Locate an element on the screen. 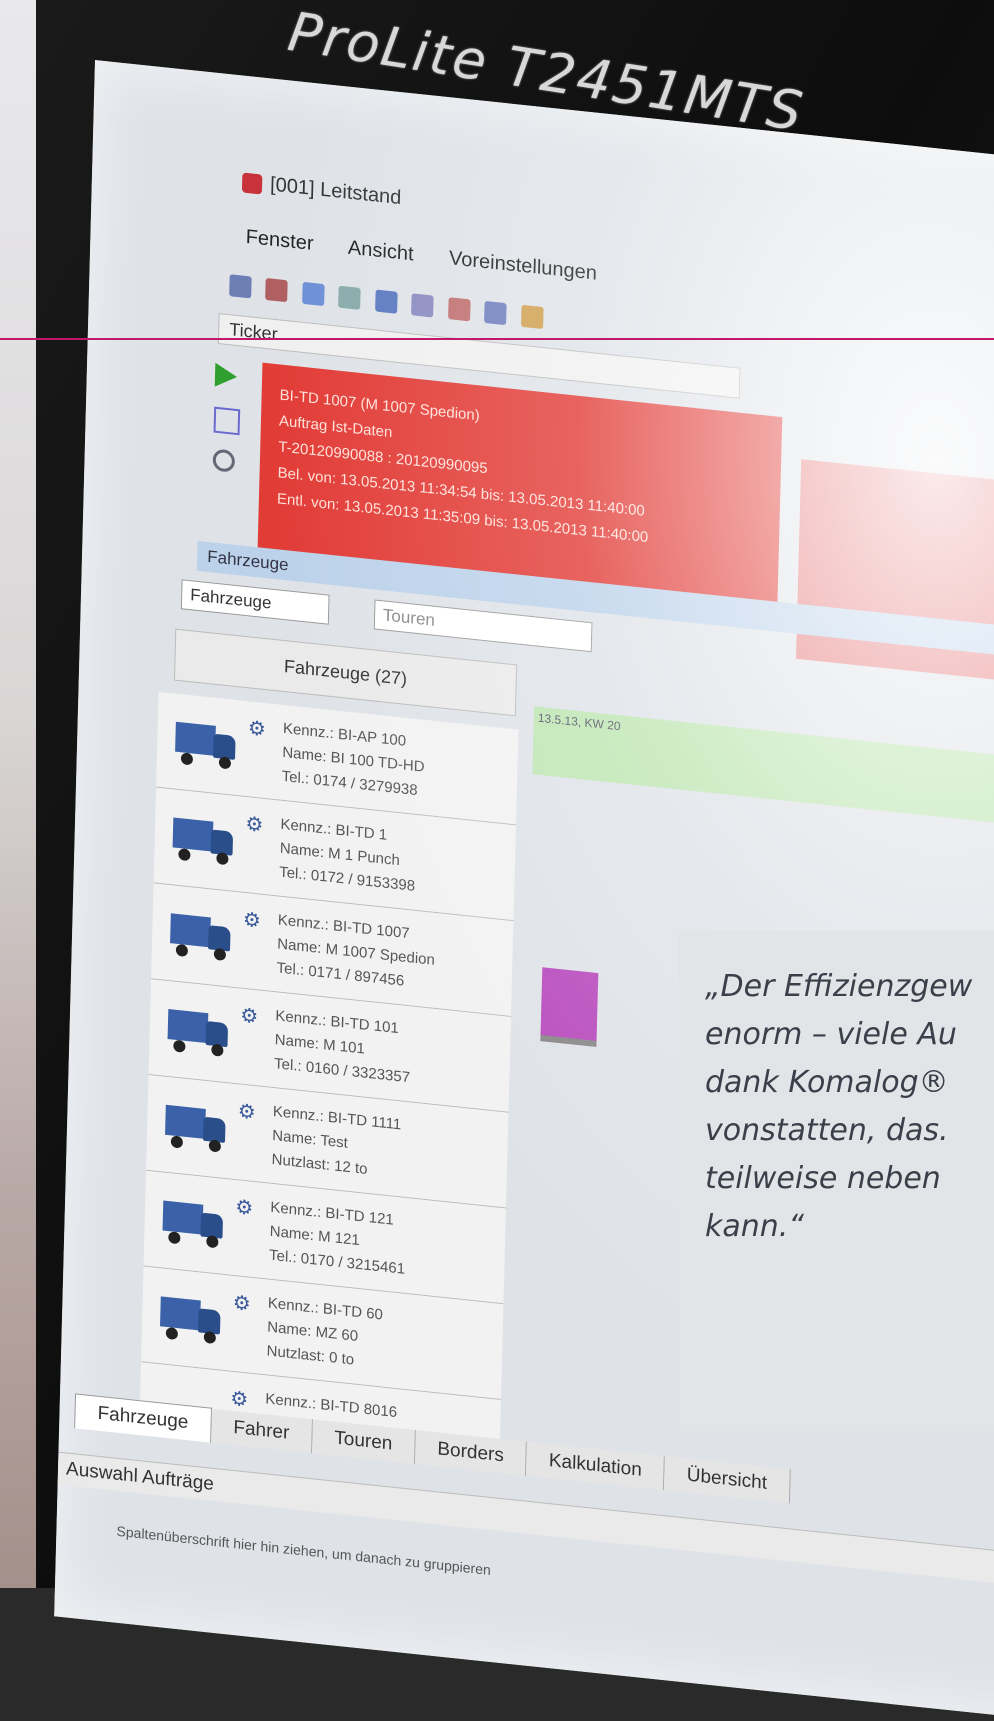 The height and width of the screenshot is (1721, 994). tab-kalkulation: Kalkulation is located at coordinates (596, 1466).